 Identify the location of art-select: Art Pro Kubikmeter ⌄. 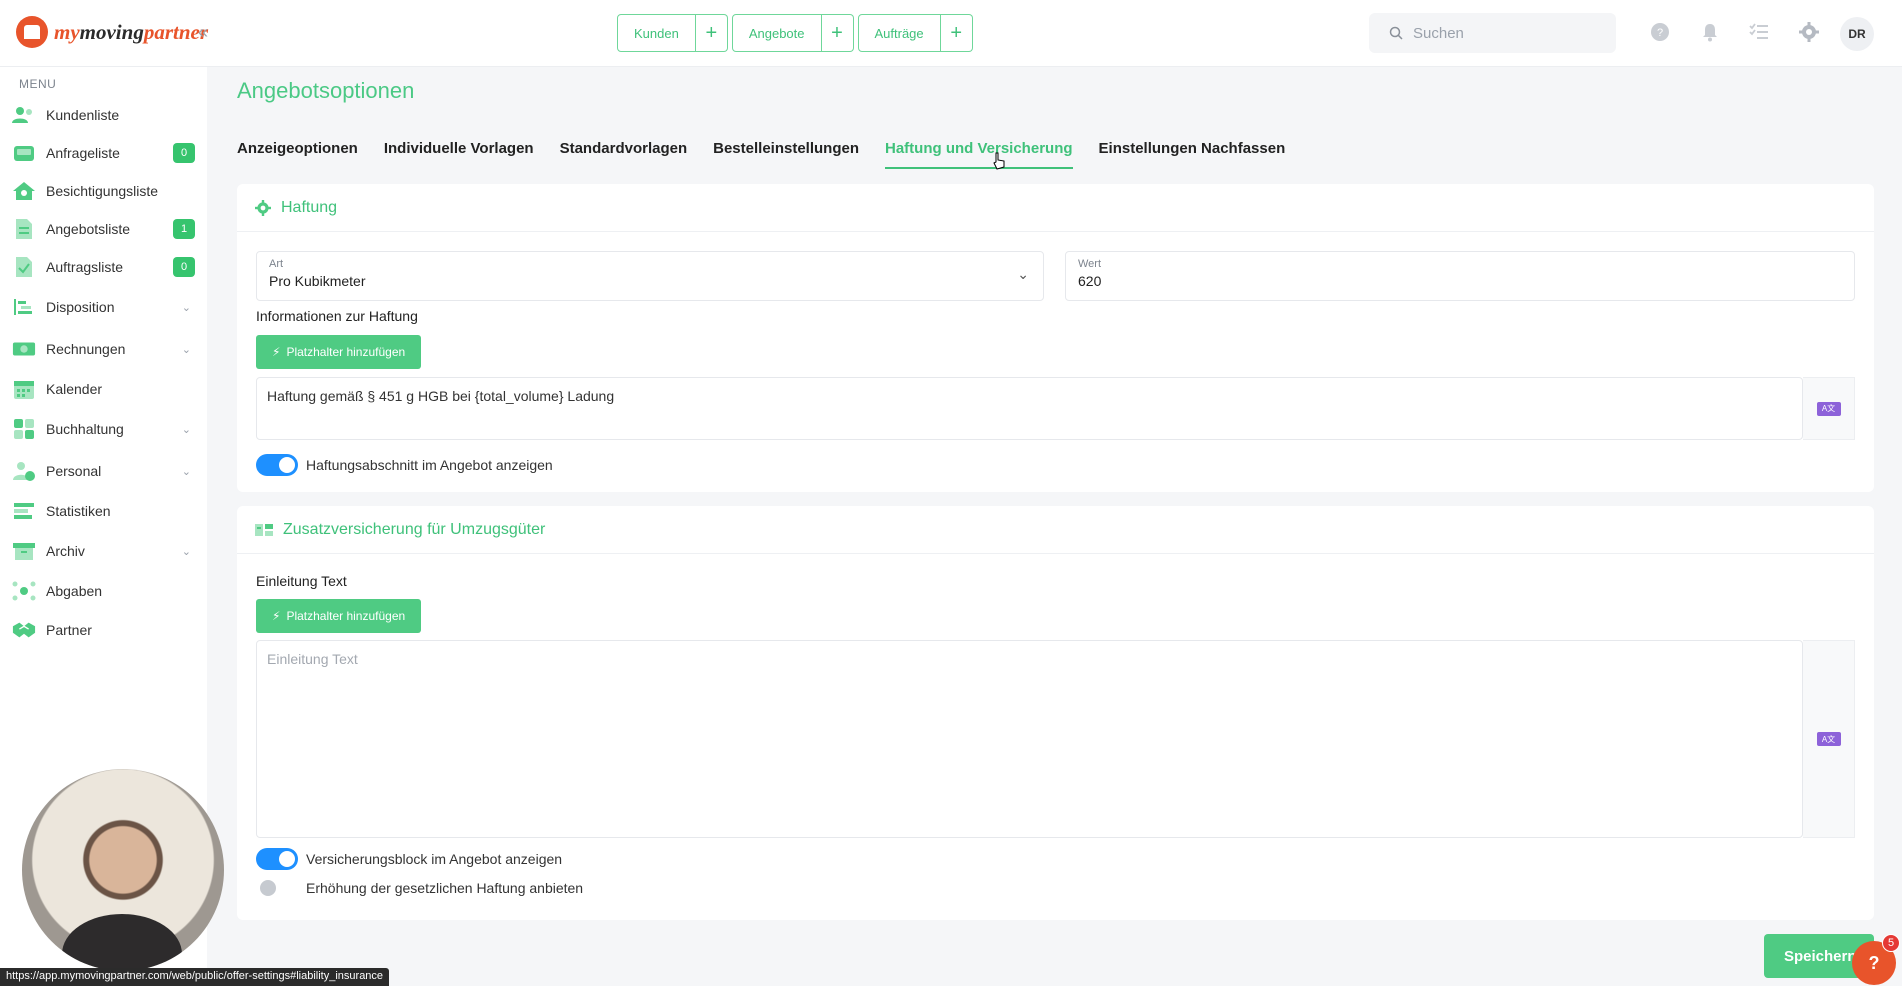
(650, 276).